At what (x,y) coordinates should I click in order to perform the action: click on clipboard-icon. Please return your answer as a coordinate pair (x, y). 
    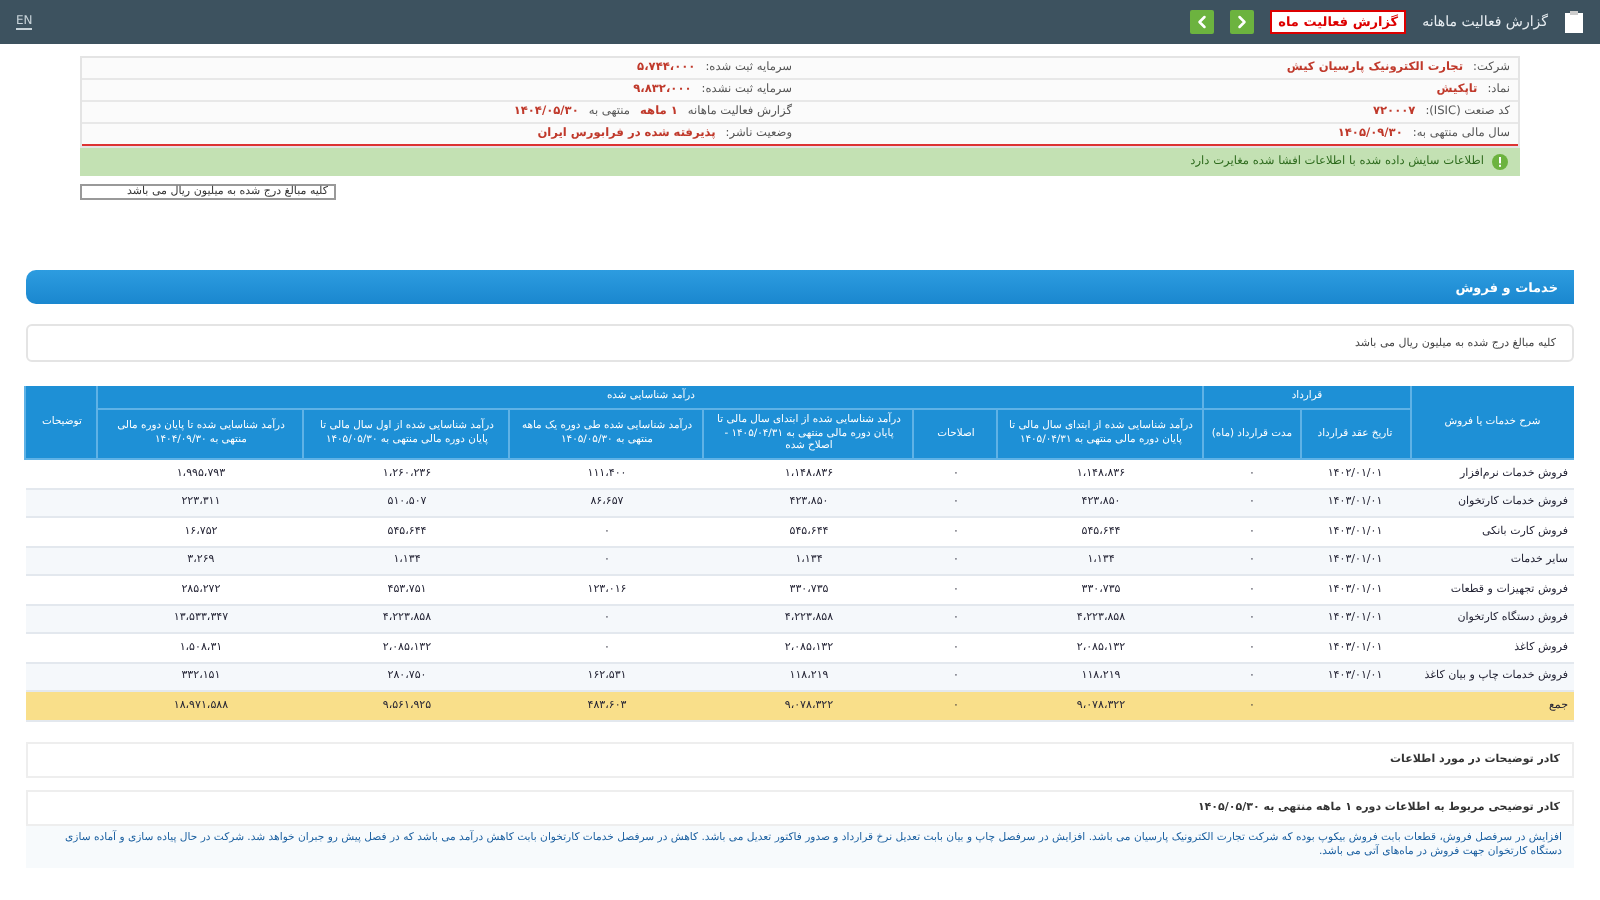
    Looking at the image, I should click on (1574, 22).